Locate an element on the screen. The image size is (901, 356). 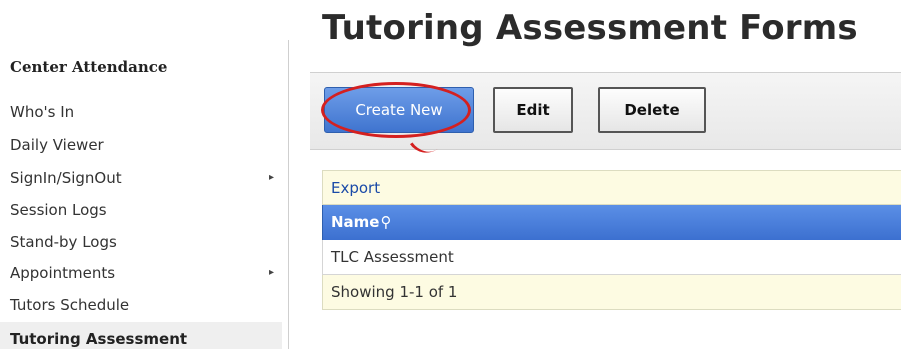
create-new-button: Create New is located at coordinates (397, 121).